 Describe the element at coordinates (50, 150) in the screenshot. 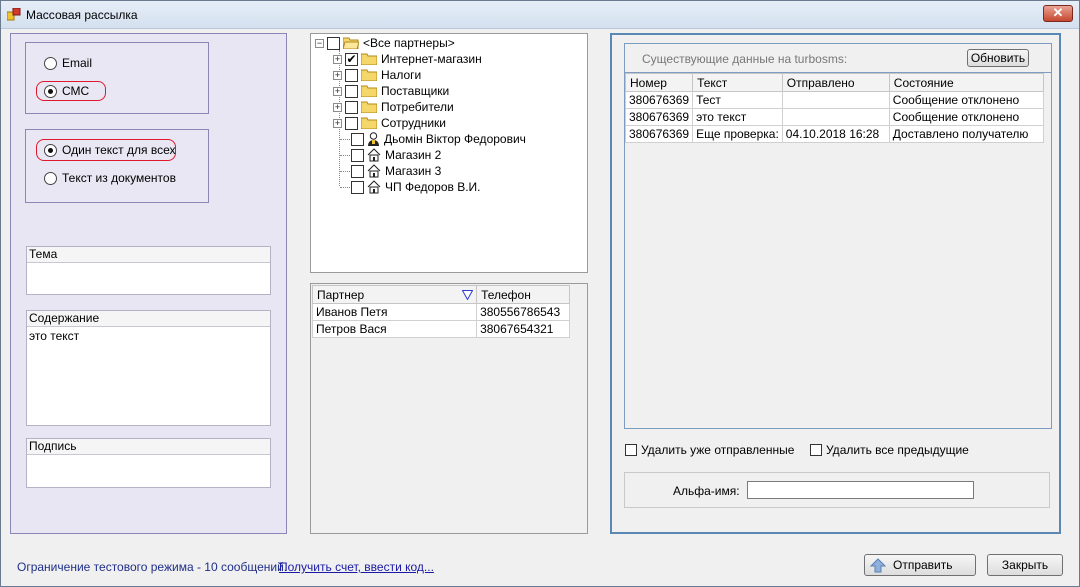

I see `radio-single-text-dot` at that location.